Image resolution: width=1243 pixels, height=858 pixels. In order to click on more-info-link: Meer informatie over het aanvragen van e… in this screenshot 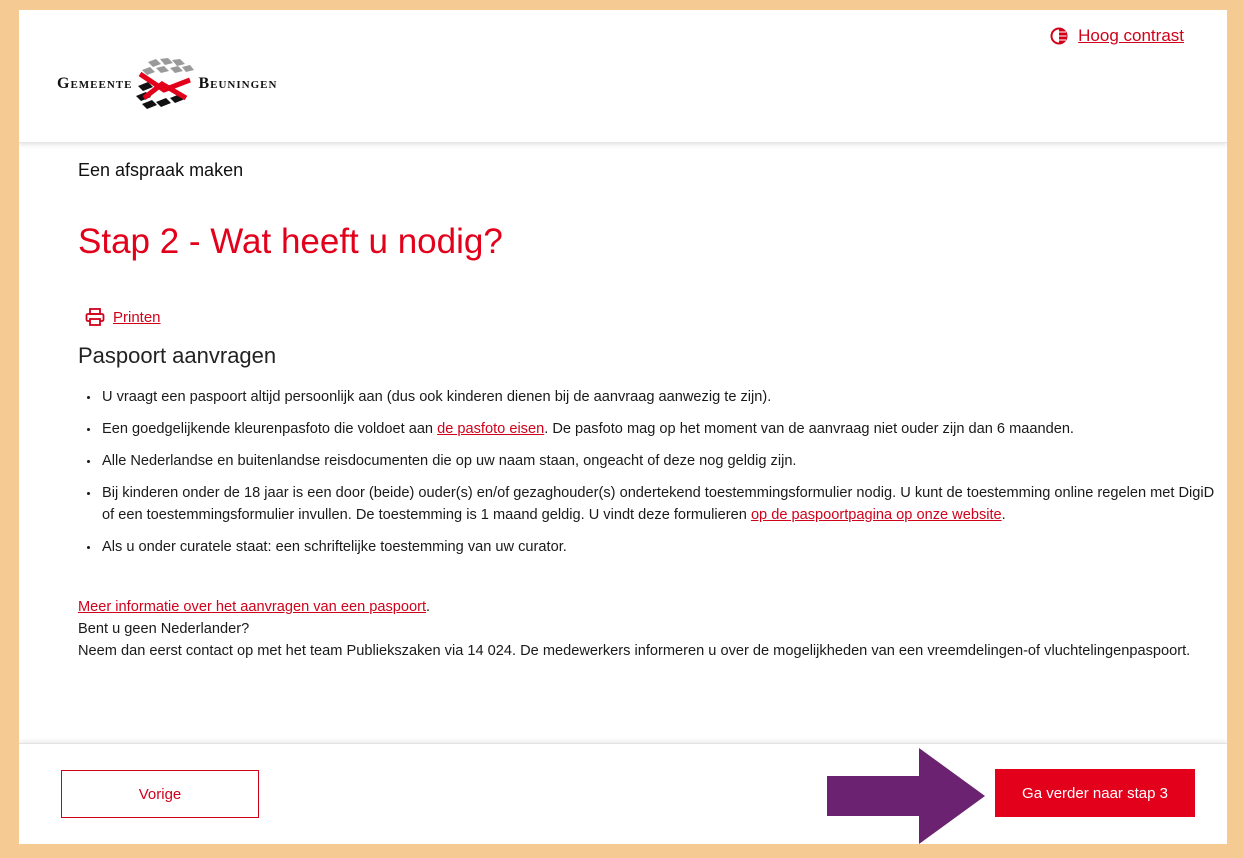, I will do `click(252, 607)`.